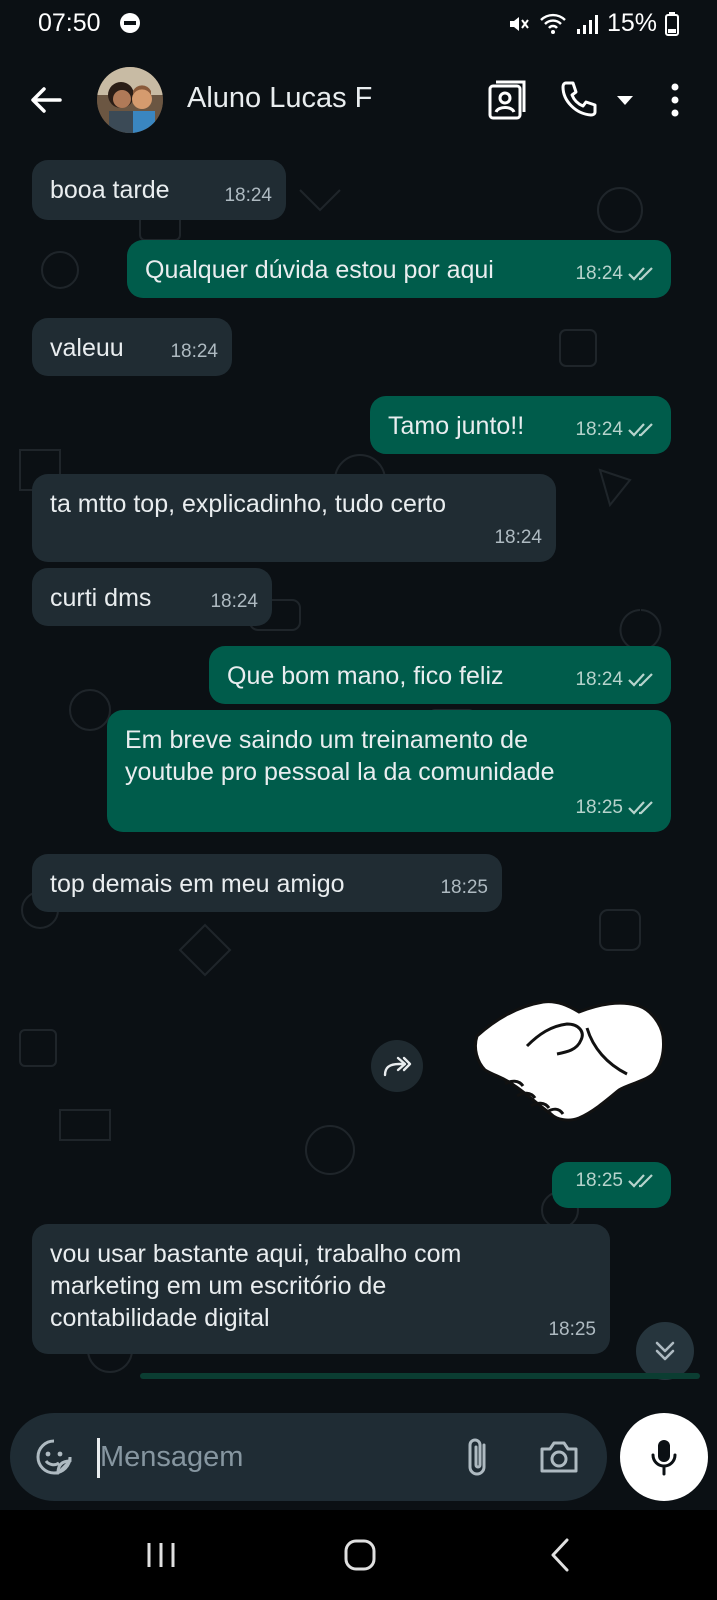 The image size is (717, 1600). What do you see at coordinates (132, 347) in the screenshot?
I see `message-incoming: valeuu 18:24` at bounding box center [132, 347].